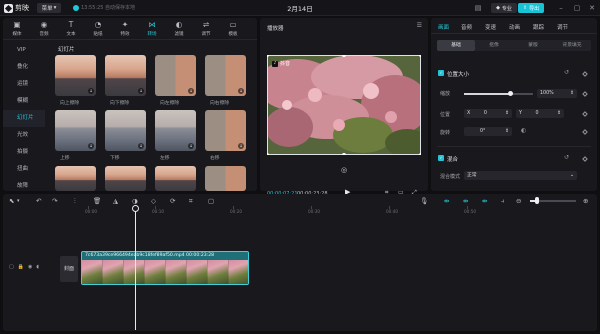 This screenshot has height=334, width=600. What do you see at coordinates (24, 186) in the screenshot?
I see `category-glitch: 故障` at bounding box center [24, 186].